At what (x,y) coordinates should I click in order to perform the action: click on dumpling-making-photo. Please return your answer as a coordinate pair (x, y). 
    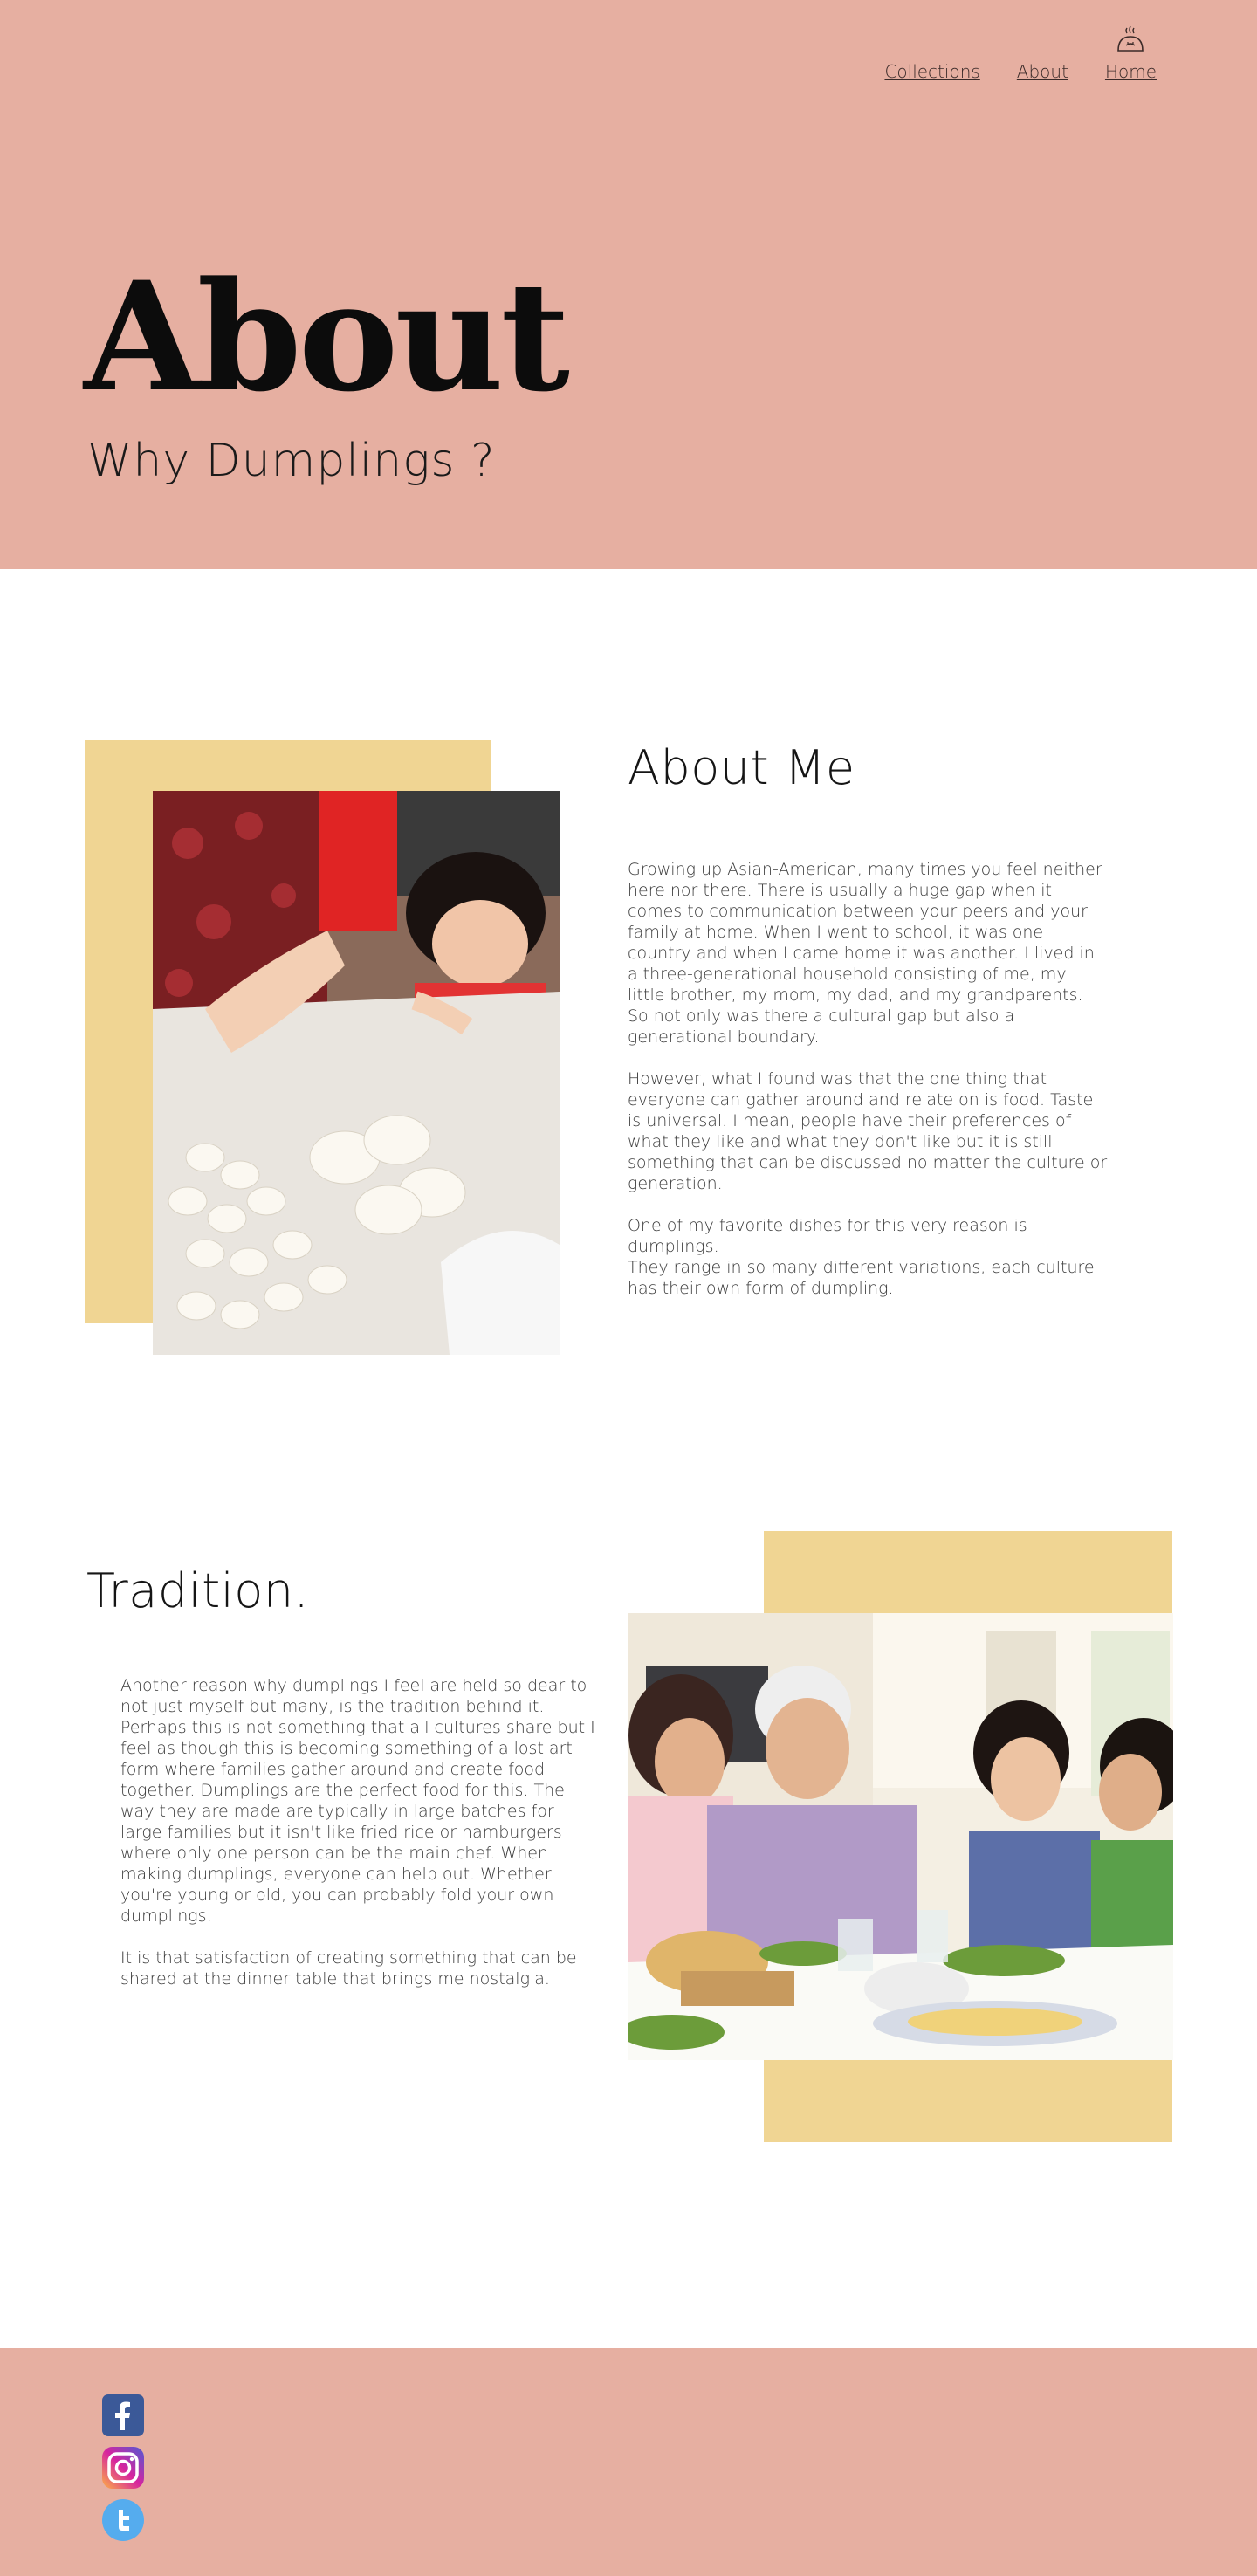
    Looking at the image, I should click on (356, 1073).